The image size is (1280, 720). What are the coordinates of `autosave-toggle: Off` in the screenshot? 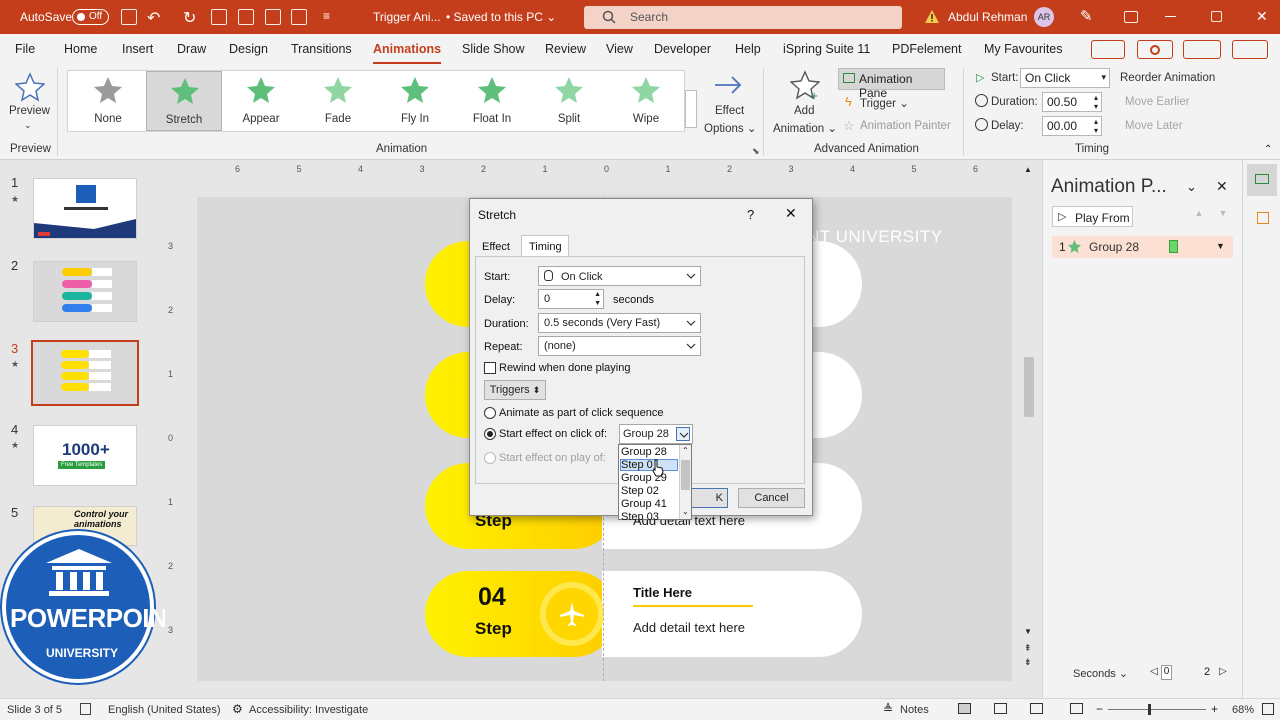 It's located at (90, 17).